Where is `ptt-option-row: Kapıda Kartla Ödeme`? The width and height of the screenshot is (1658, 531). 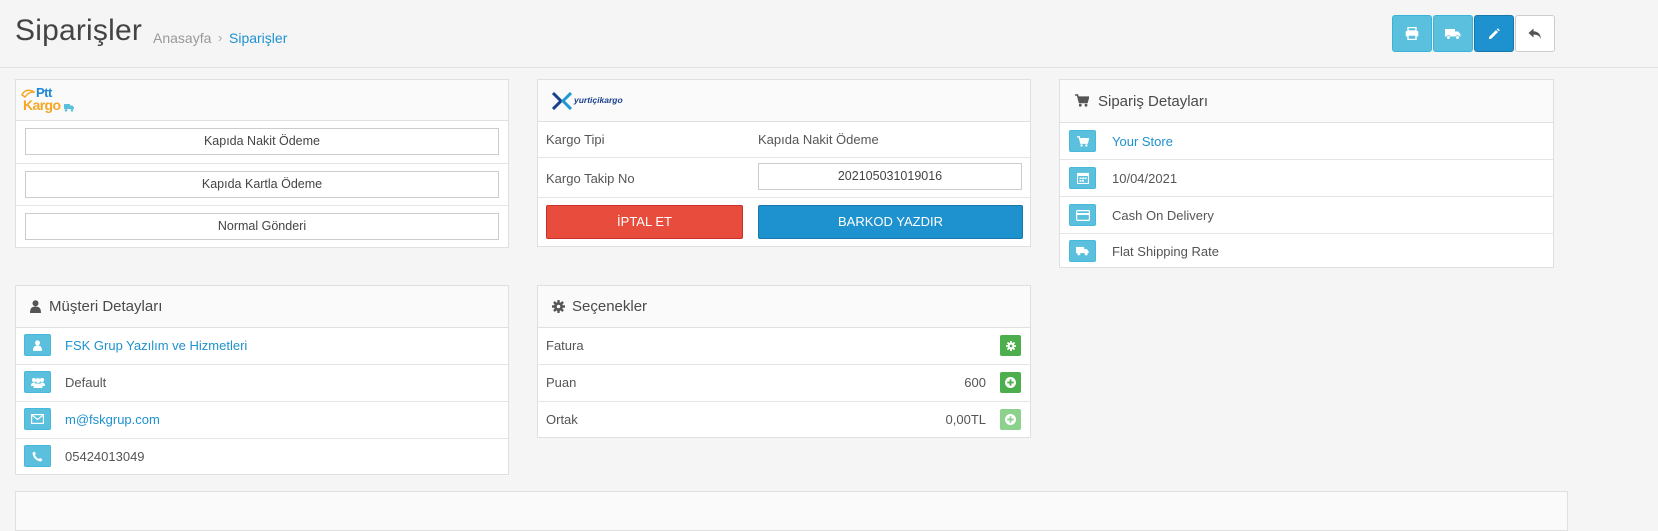 ptt-option-row: Kapıda Kartla Ödeme is located at coordinates (262, 185).